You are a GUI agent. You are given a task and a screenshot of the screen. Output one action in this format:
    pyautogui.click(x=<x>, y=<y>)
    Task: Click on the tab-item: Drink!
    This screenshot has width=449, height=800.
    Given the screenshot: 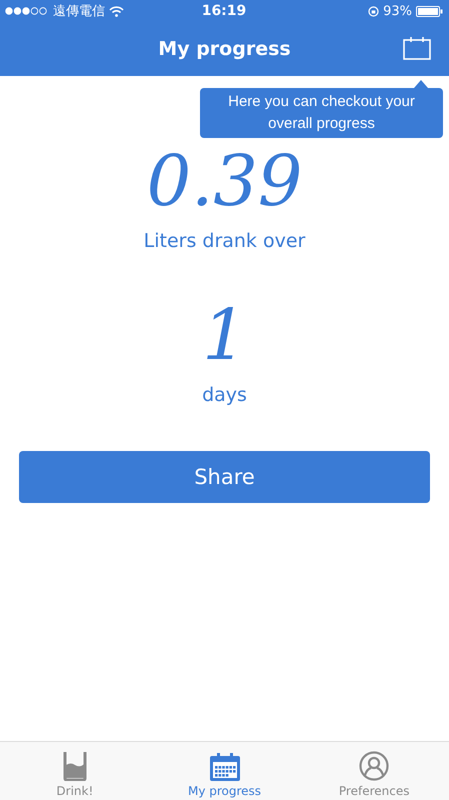 What is the action you would take?
    pyautogui.click(x=75, y=771)
    